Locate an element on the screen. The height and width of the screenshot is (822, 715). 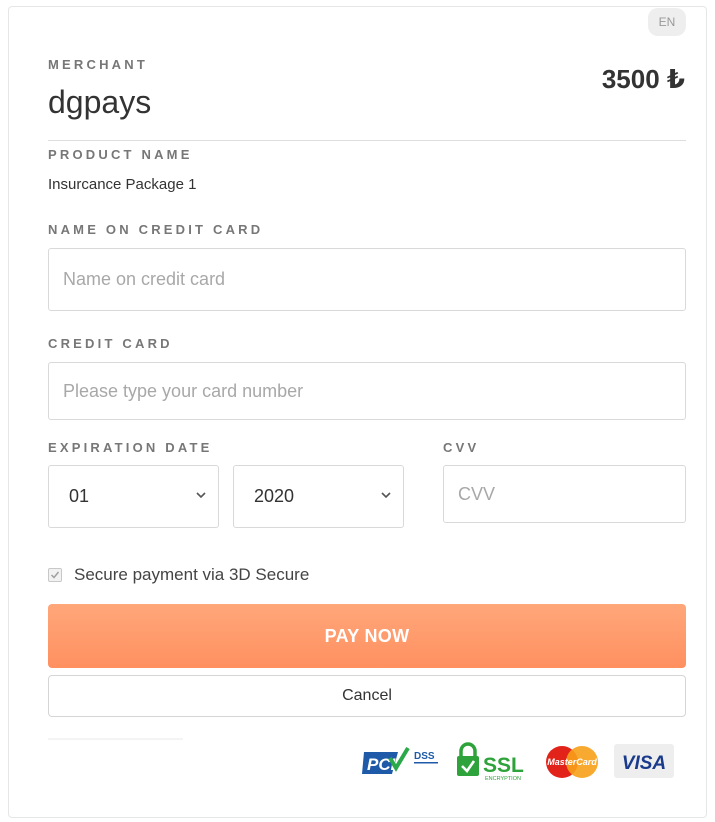
expiration-month-value: 01 is located at coordinates (79, 496).